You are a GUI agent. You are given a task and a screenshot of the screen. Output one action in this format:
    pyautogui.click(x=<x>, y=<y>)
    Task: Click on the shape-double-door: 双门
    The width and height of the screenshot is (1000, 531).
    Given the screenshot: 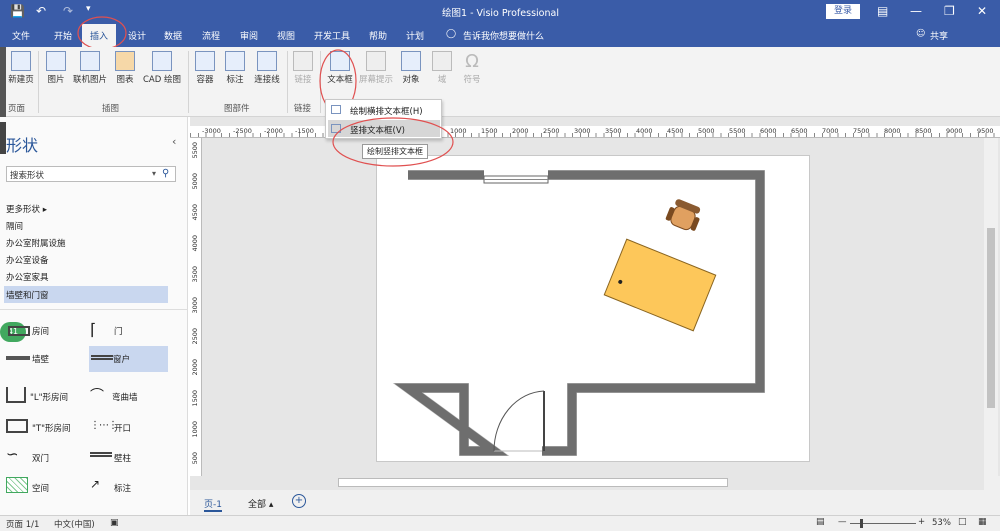 What is the action you would take?
    pyautogui.click(x=40, y=458)
    